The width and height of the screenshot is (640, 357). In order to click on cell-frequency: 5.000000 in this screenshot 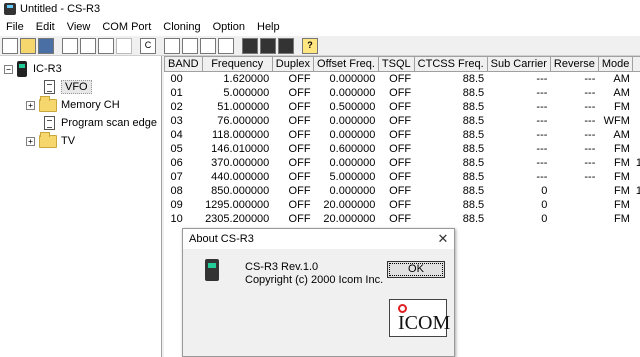, I will do `click(237, 93)`.